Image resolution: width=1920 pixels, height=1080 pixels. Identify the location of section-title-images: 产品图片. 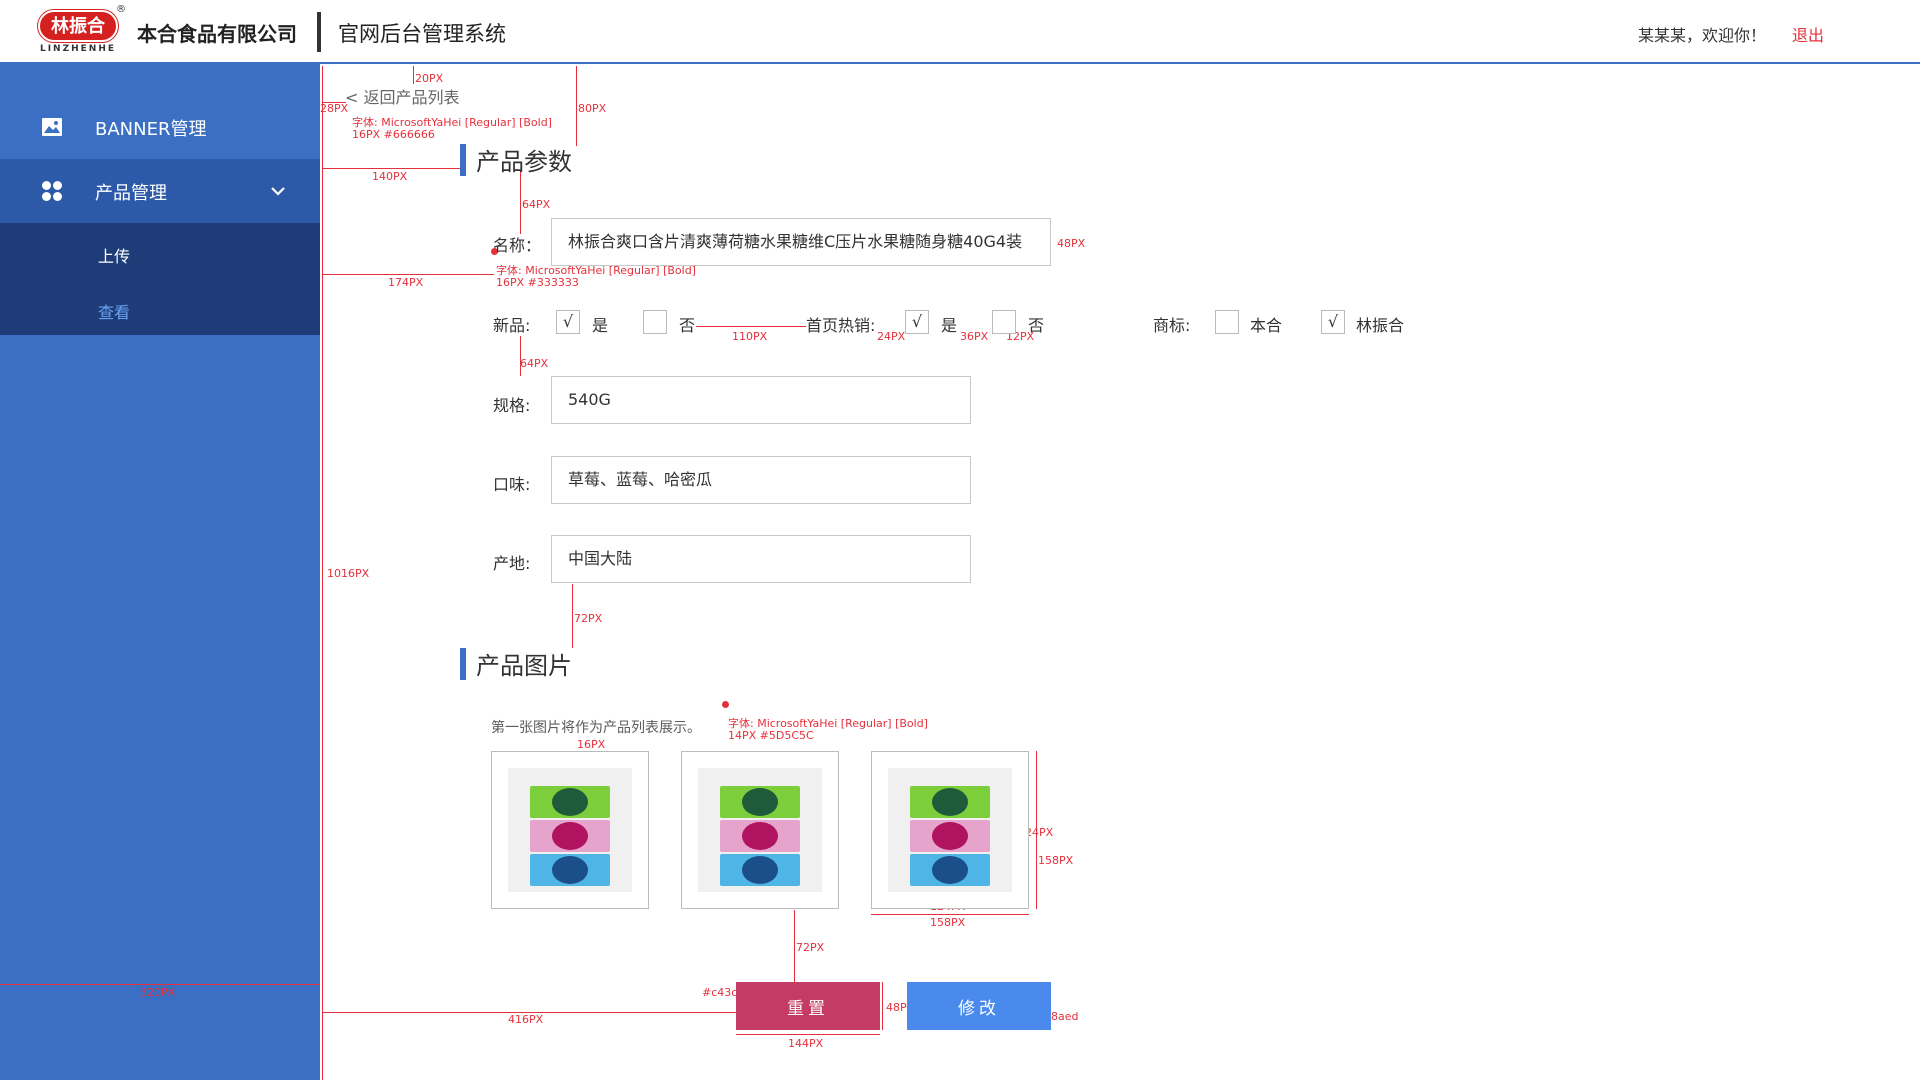
(516, 663).